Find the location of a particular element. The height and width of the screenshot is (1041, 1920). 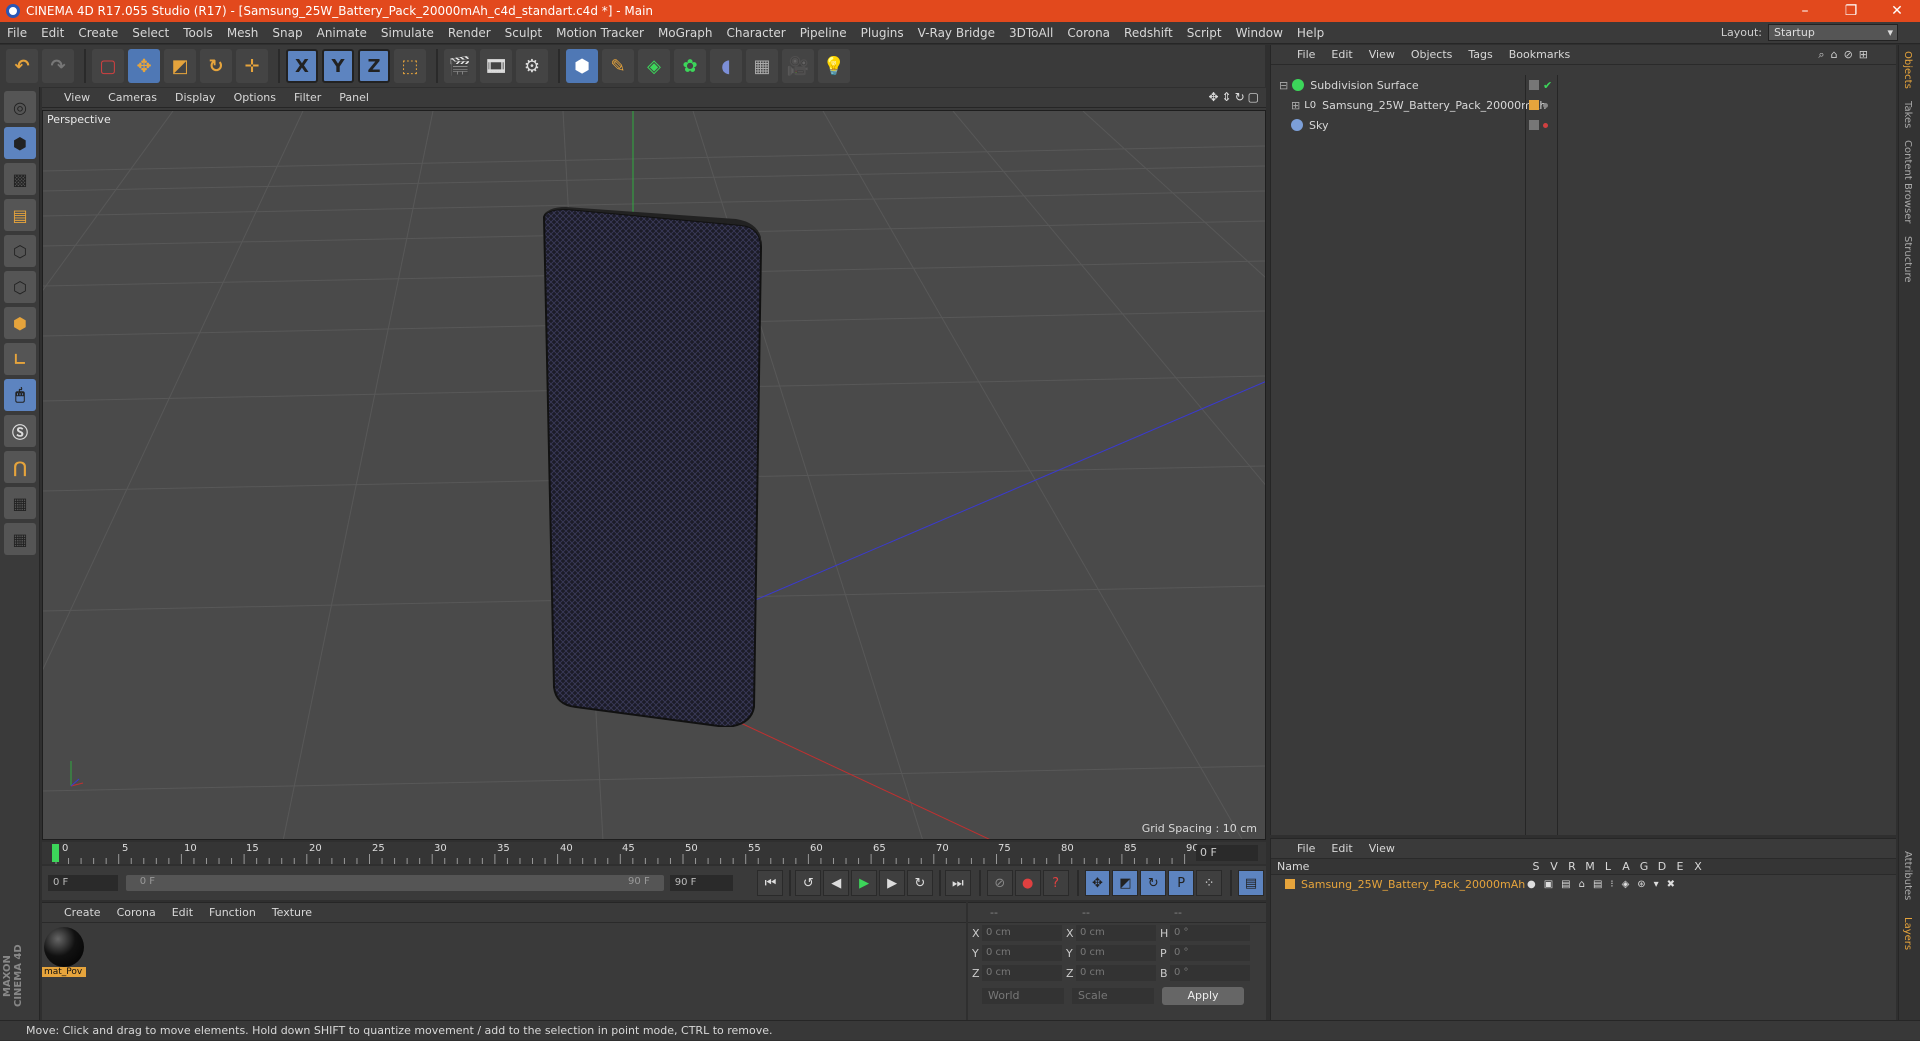

menu-help: Help is located at coordinates (1310, 33).